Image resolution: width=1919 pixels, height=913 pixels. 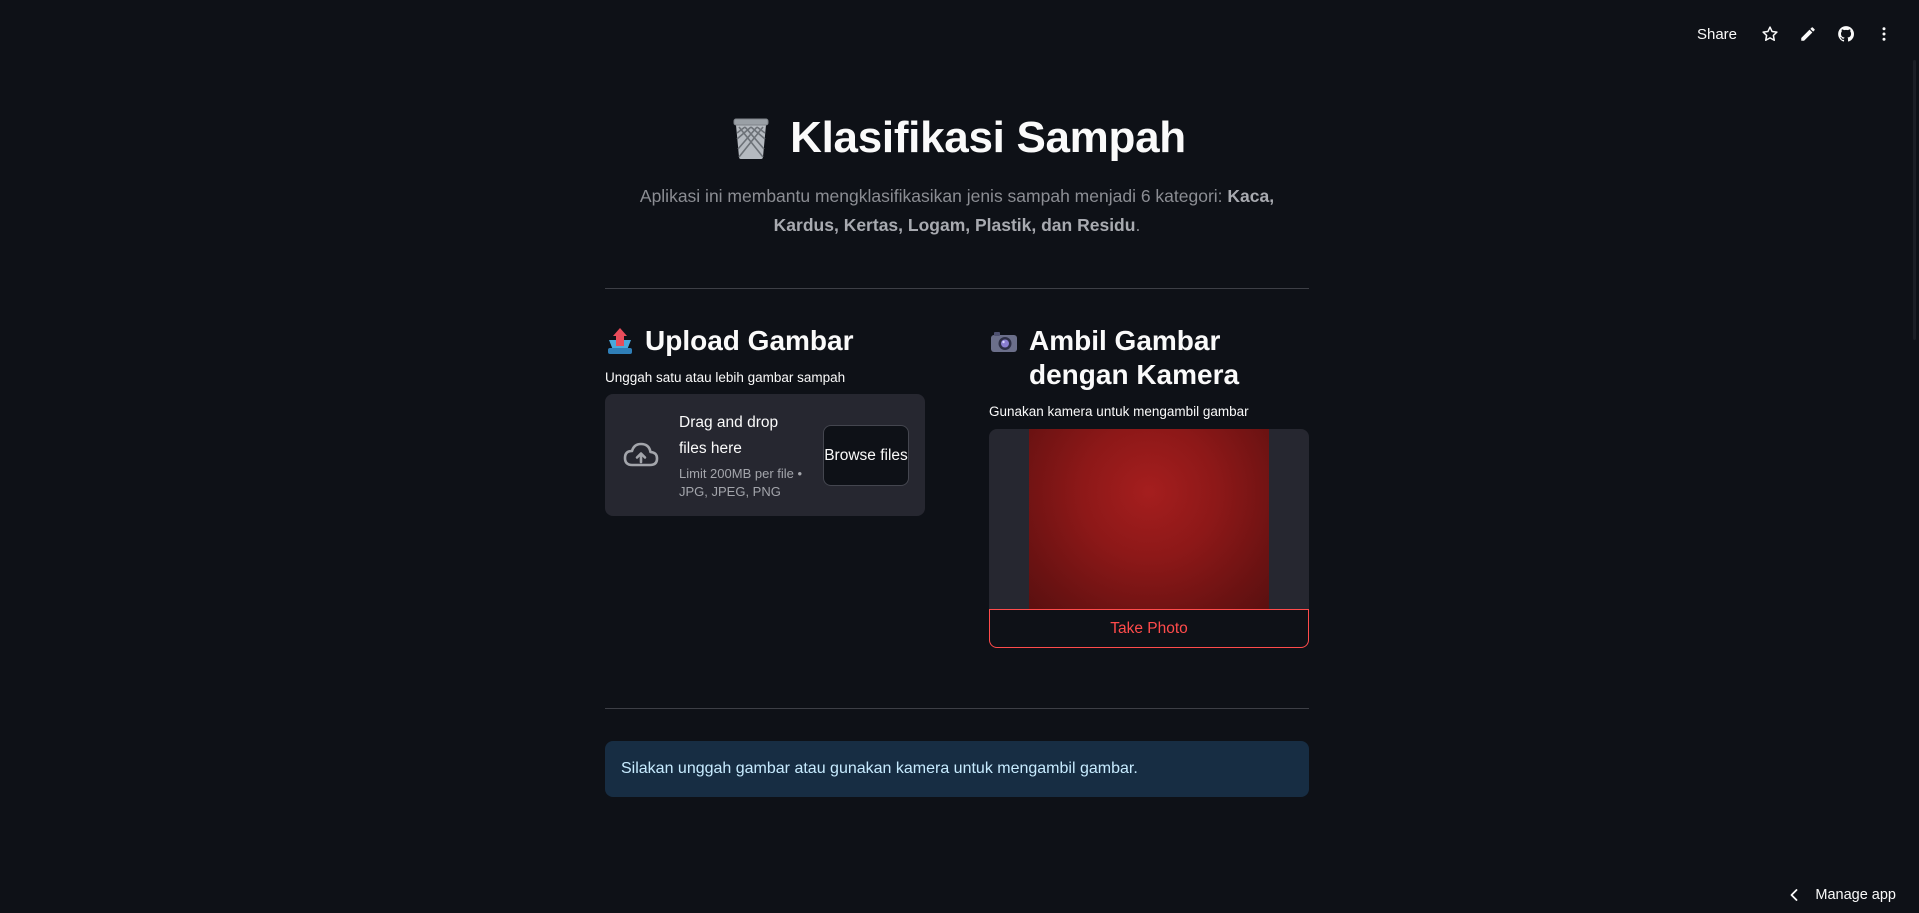 What do you see at coordinates (1808, 34) in the screenshot?
I see `pencil-icon` at bounding box center [1808, 34].